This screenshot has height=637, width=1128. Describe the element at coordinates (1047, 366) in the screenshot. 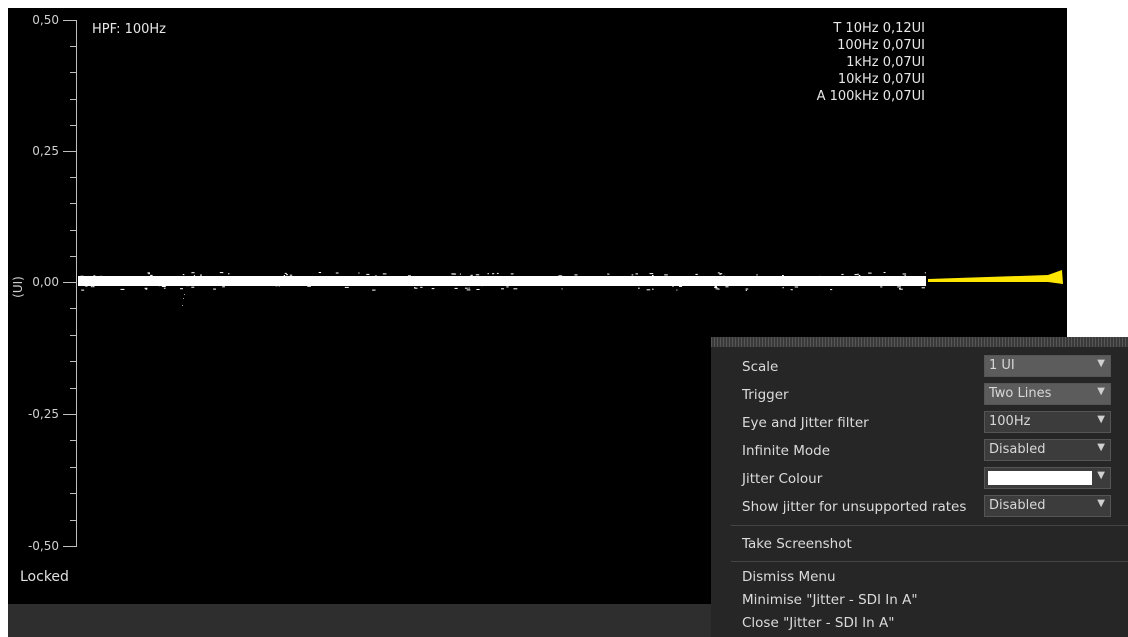

I see `scale-dropdown: 1 UI ▼` at that location.